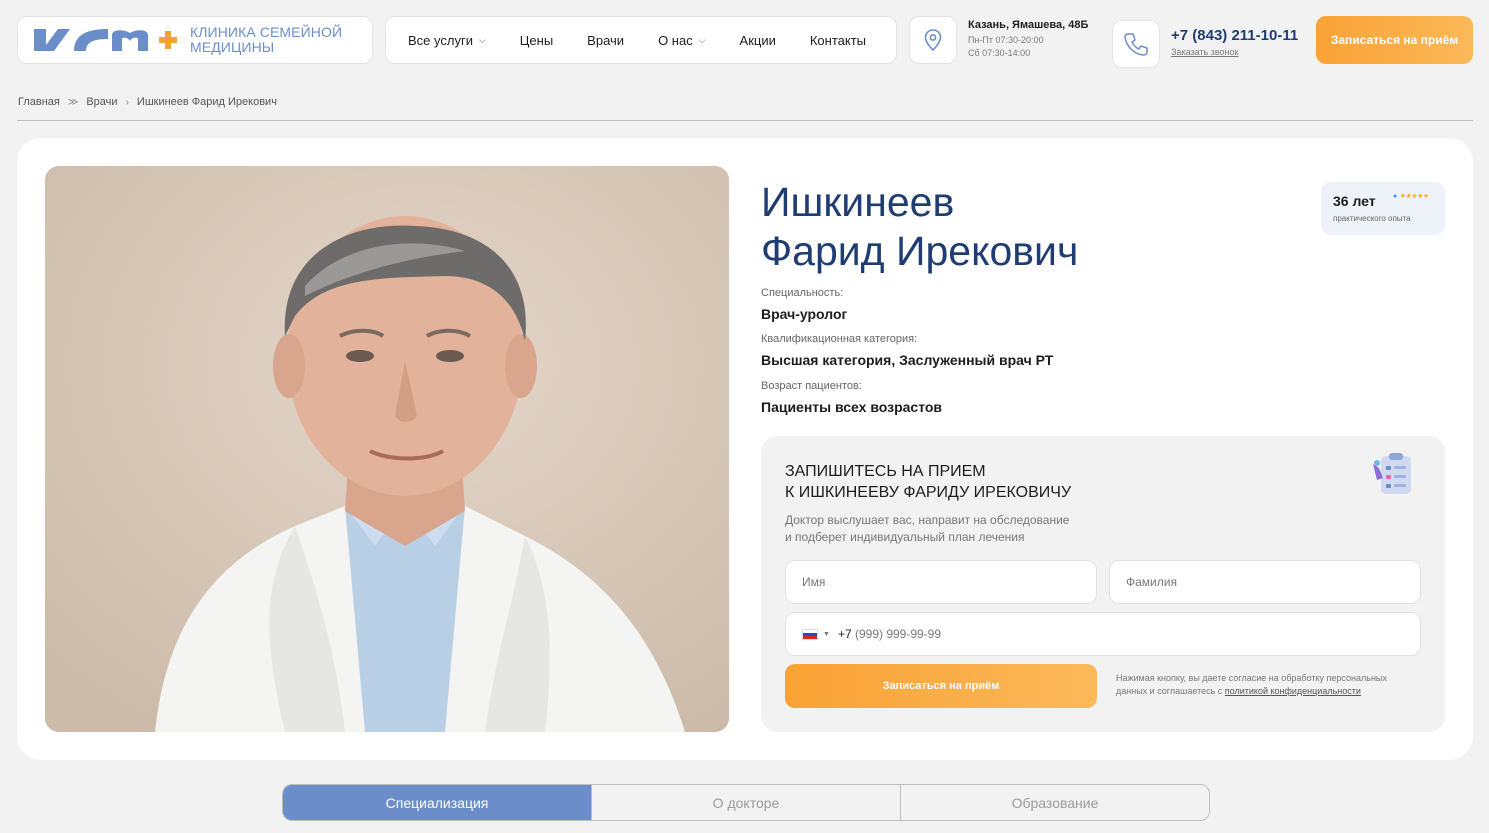 This screenshot has width=1489, height=833. Describe the element at coordinates (266, 39) in the screenshot. I see `logo-text: Клиника семейной медицины` at that location.